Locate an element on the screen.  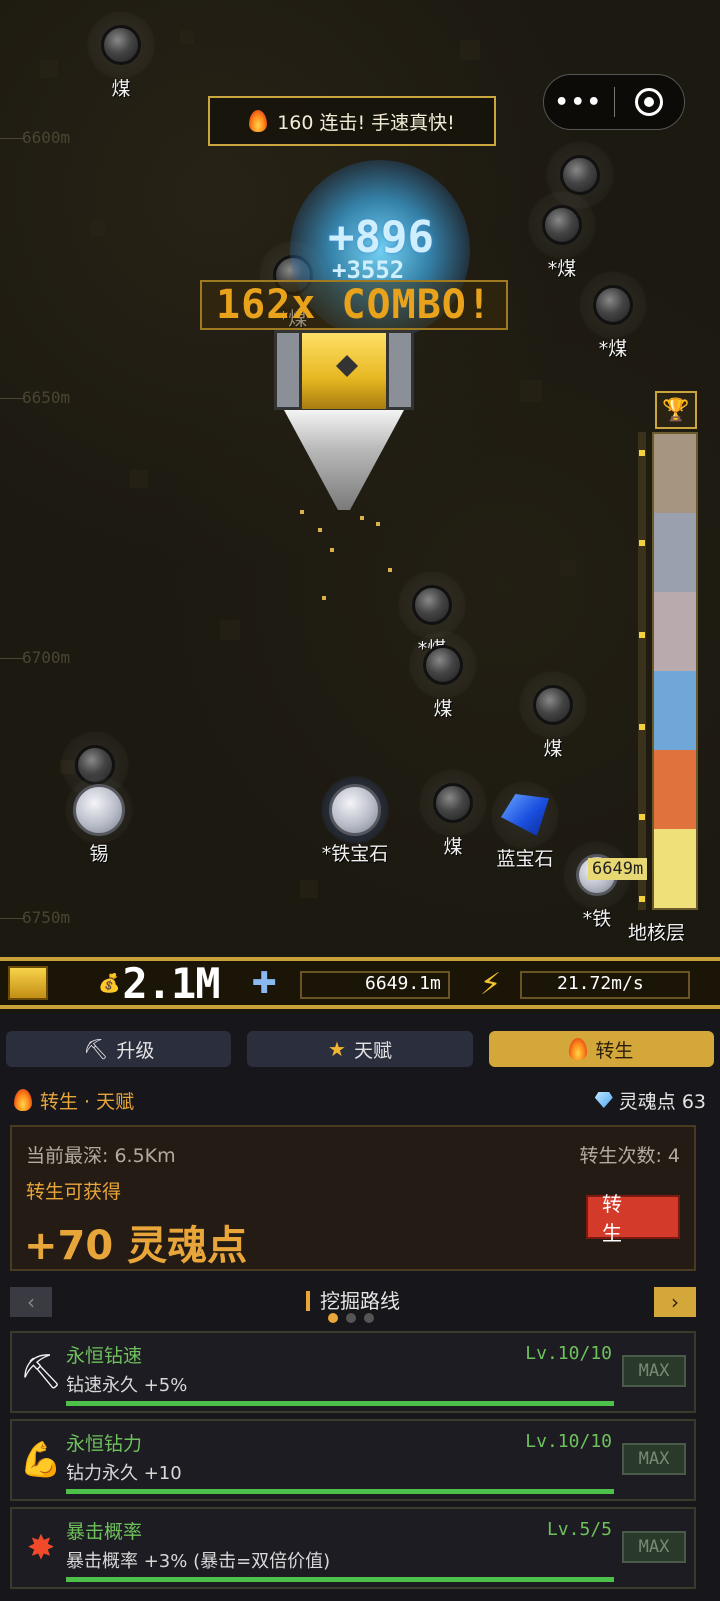
ore-label: 蓝宝石 is located at coordinates (525, 859).